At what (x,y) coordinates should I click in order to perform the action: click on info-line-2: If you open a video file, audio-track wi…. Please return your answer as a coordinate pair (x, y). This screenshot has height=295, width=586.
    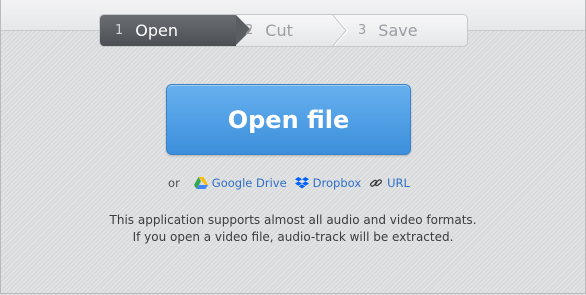
    Looking at the image, I should click on (293, 237).